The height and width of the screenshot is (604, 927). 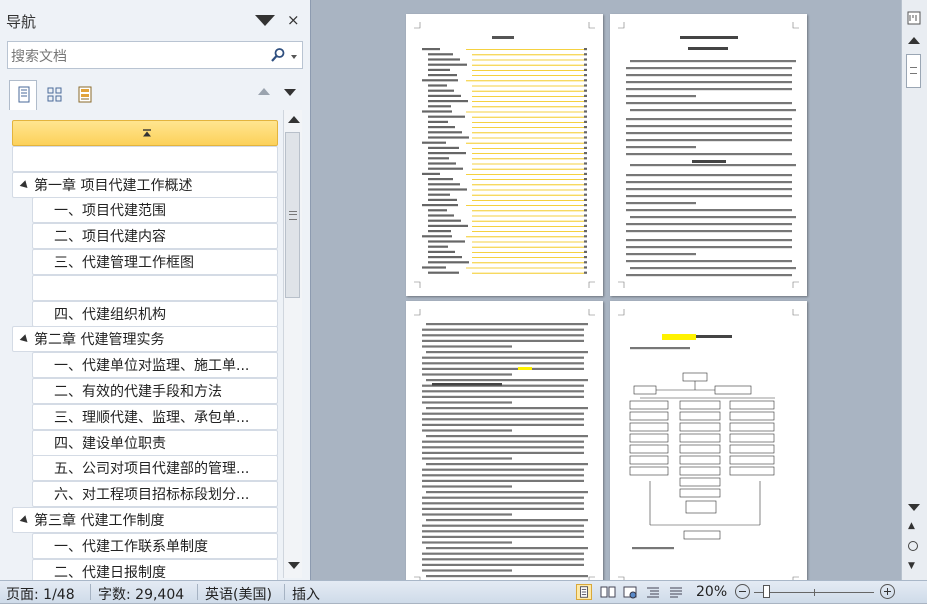 What do you see at coordinates (124, 263) in the screenshot?
I see `tree-item-label: 三、代建管理工作框图` at bounding box center [124, 263].